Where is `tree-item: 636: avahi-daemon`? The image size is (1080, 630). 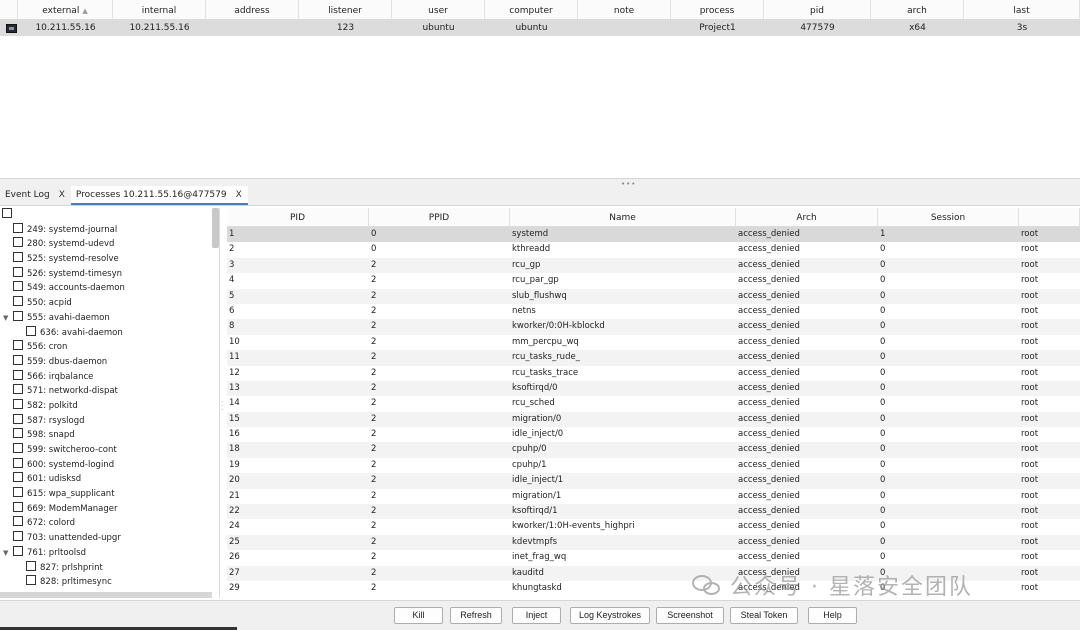
tree-item: 636: avahi-daemon is located at coordinates (109, 333).